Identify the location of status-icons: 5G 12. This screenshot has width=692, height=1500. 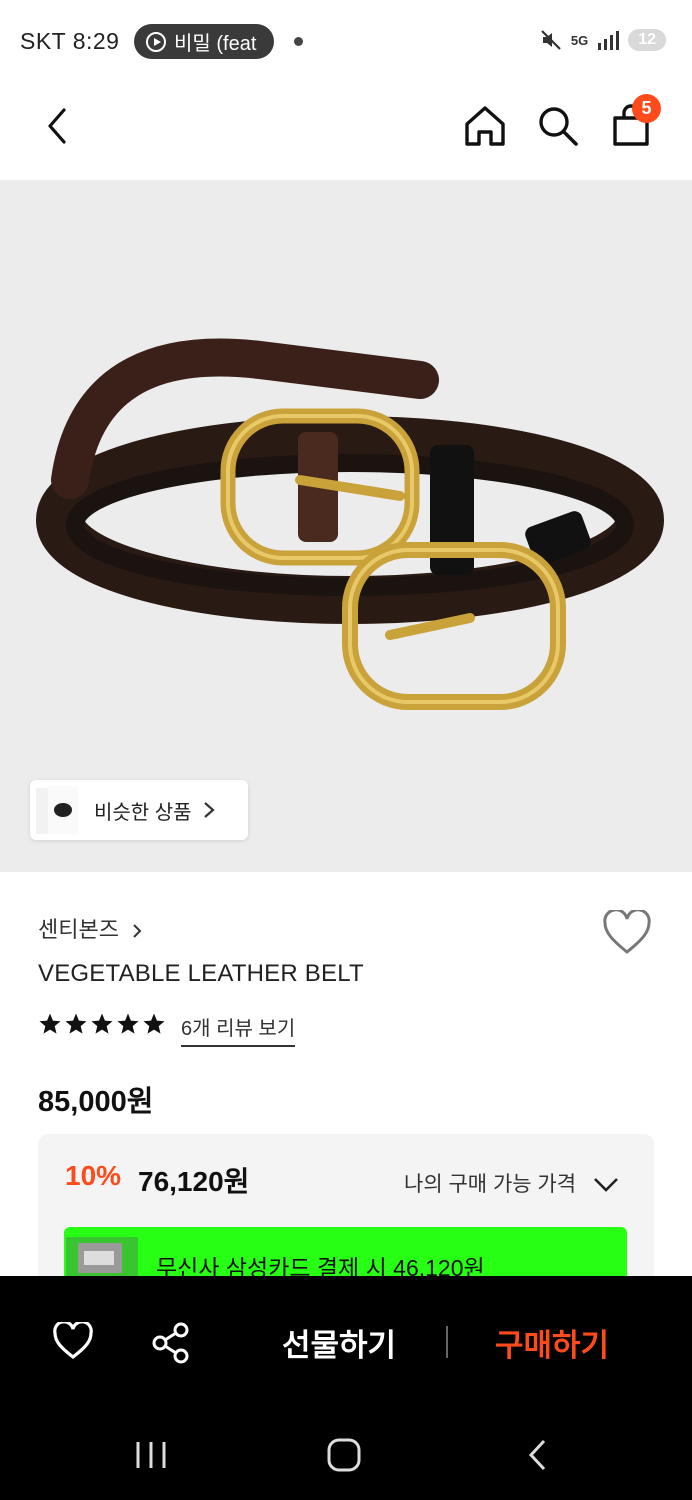
(602, 40).